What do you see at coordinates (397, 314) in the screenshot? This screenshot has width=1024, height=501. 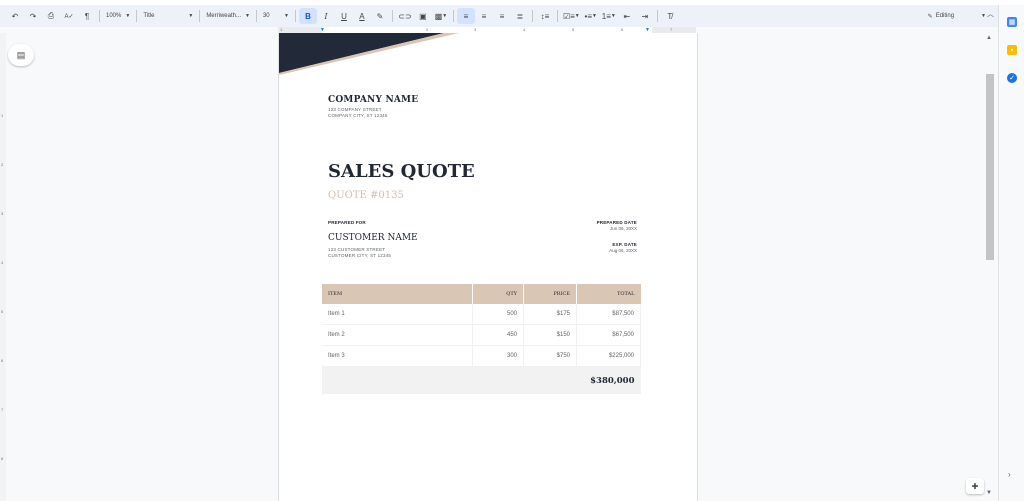 I see `item-cell: Item 1` at bounding box center [397, 314].